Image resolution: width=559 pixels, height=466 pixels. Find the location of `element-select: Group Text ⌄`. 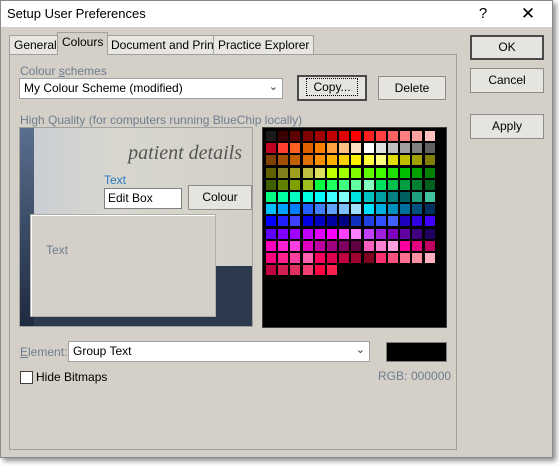

element-select: Group Text ⌄ is located at coordinates (219, 351).